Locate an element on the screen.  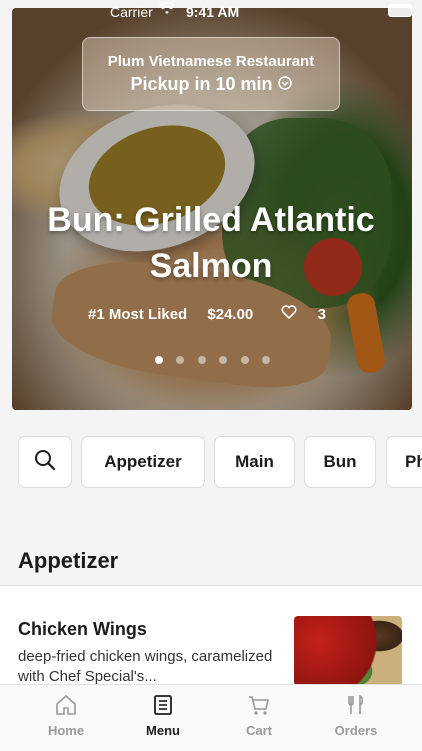
menu-book-icon is located at coordinates (163, 705).